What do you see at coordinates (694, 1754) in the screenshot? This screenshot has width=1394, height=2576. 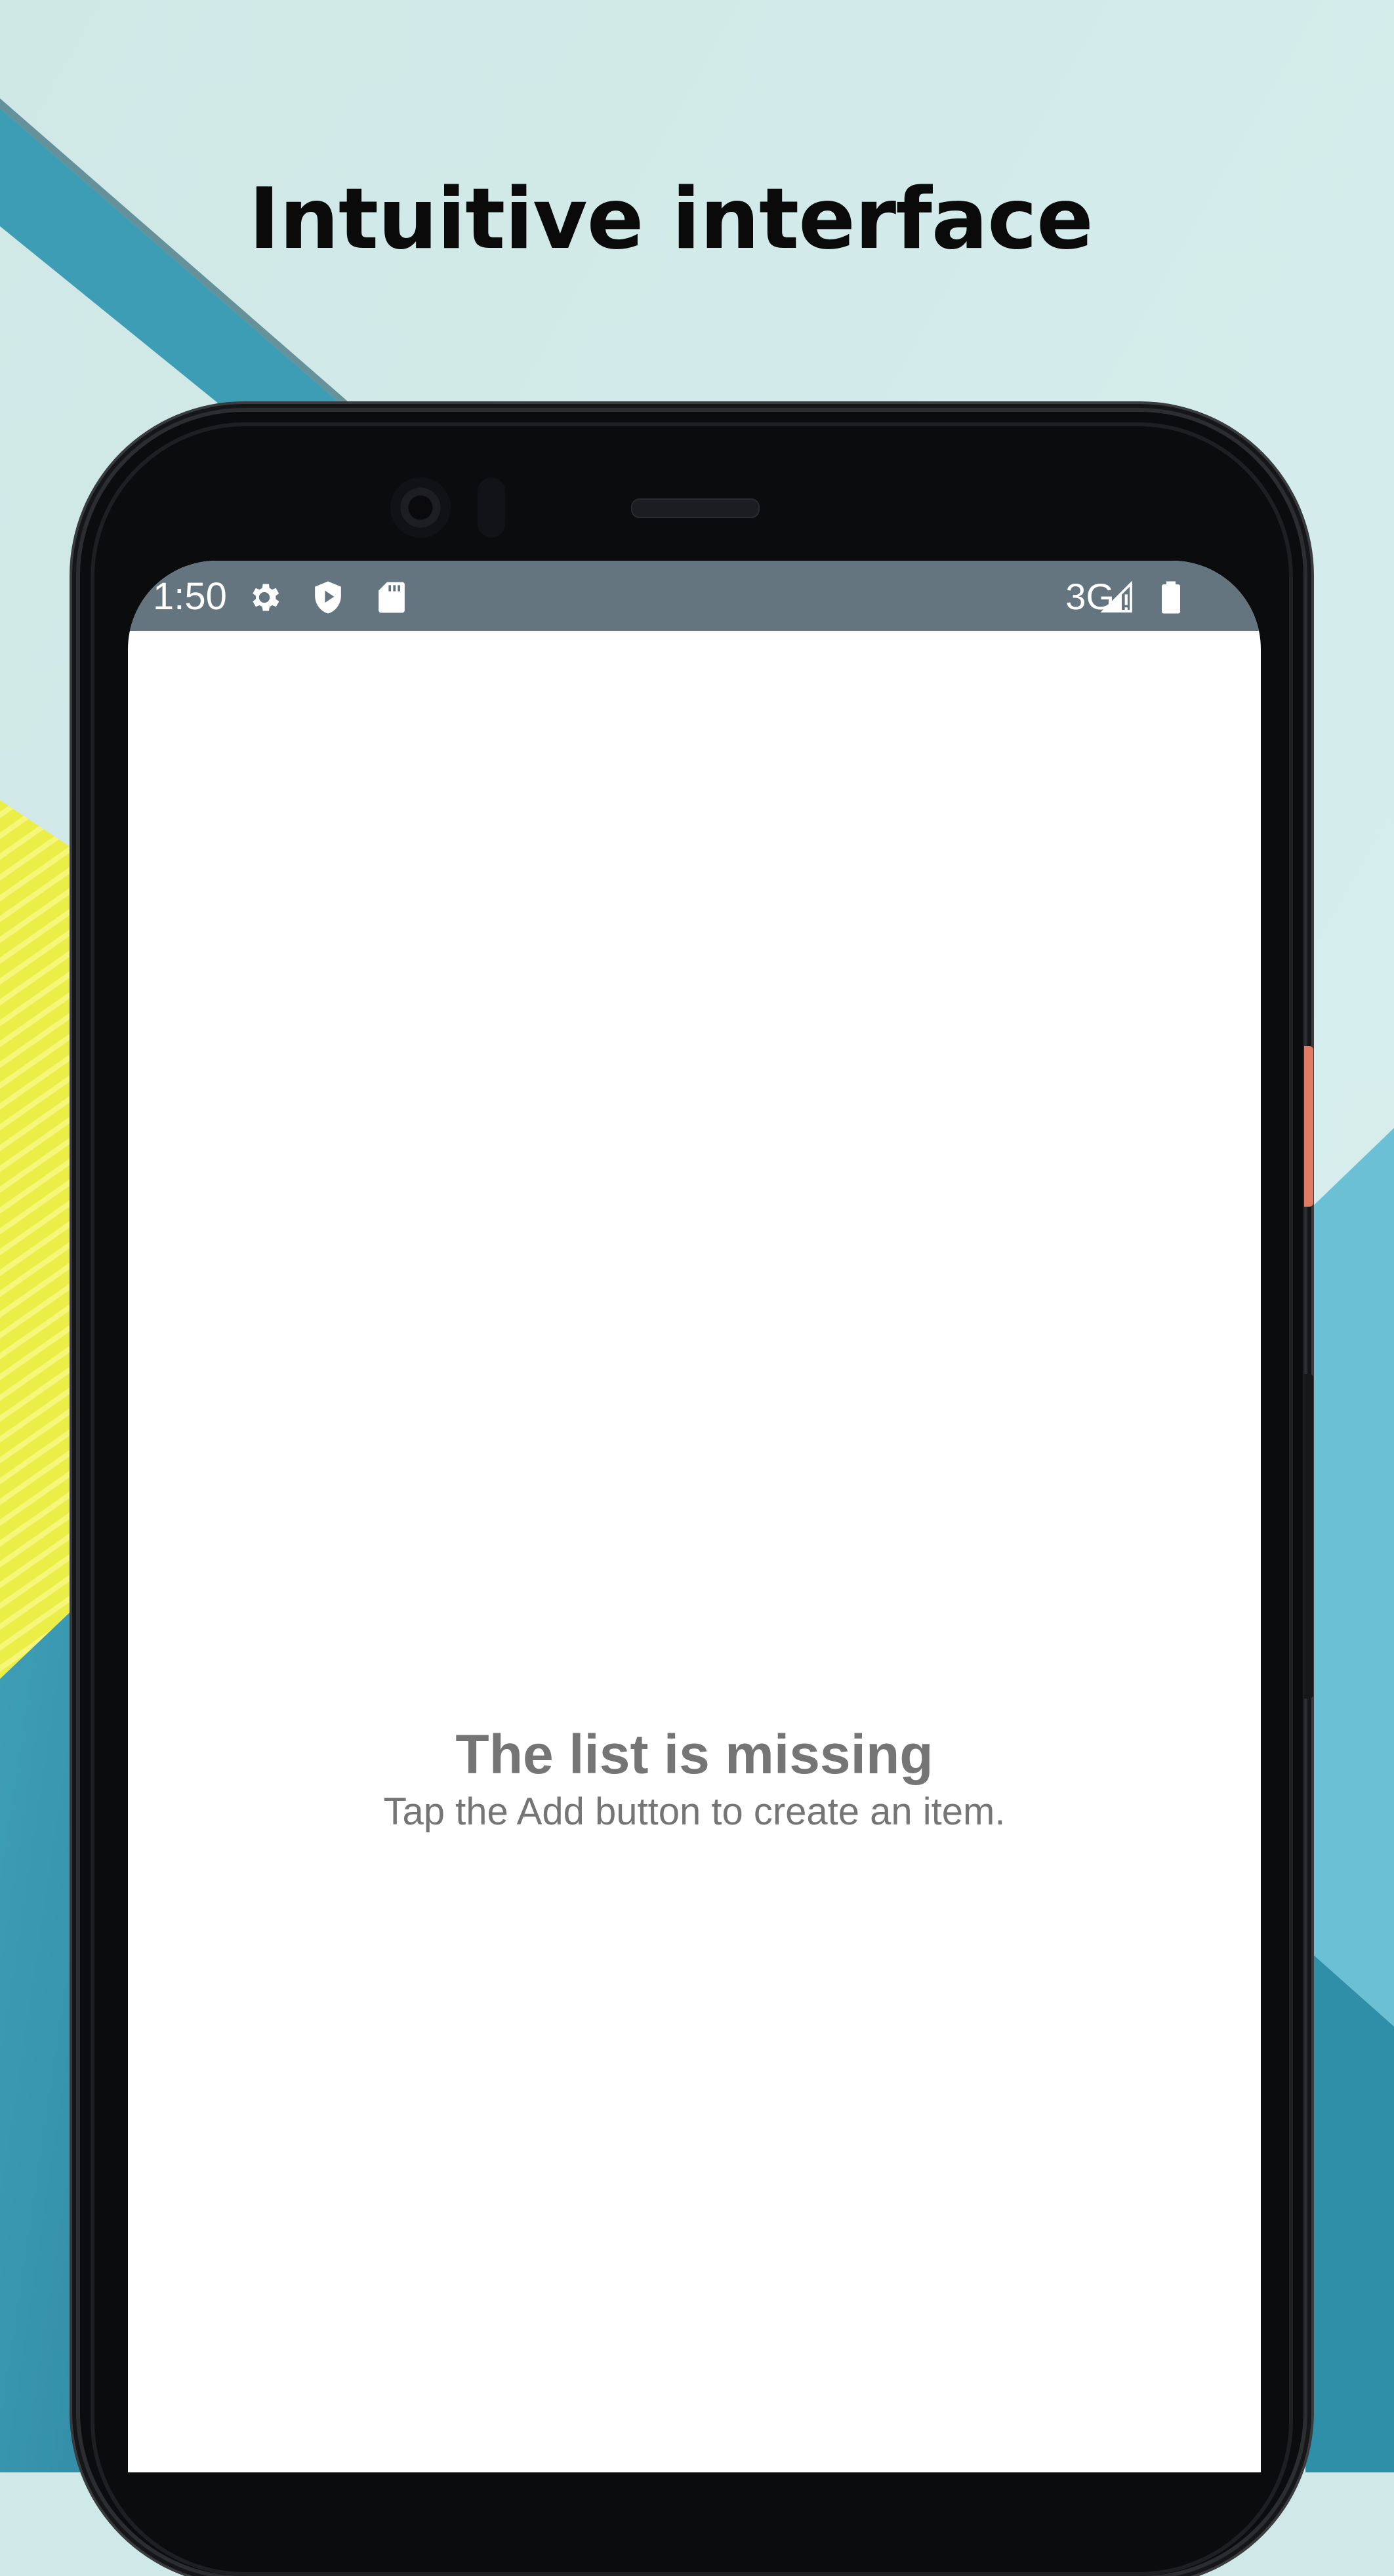 I see `empty-state-title: The list is missing` at bounding box center [694, 1754].